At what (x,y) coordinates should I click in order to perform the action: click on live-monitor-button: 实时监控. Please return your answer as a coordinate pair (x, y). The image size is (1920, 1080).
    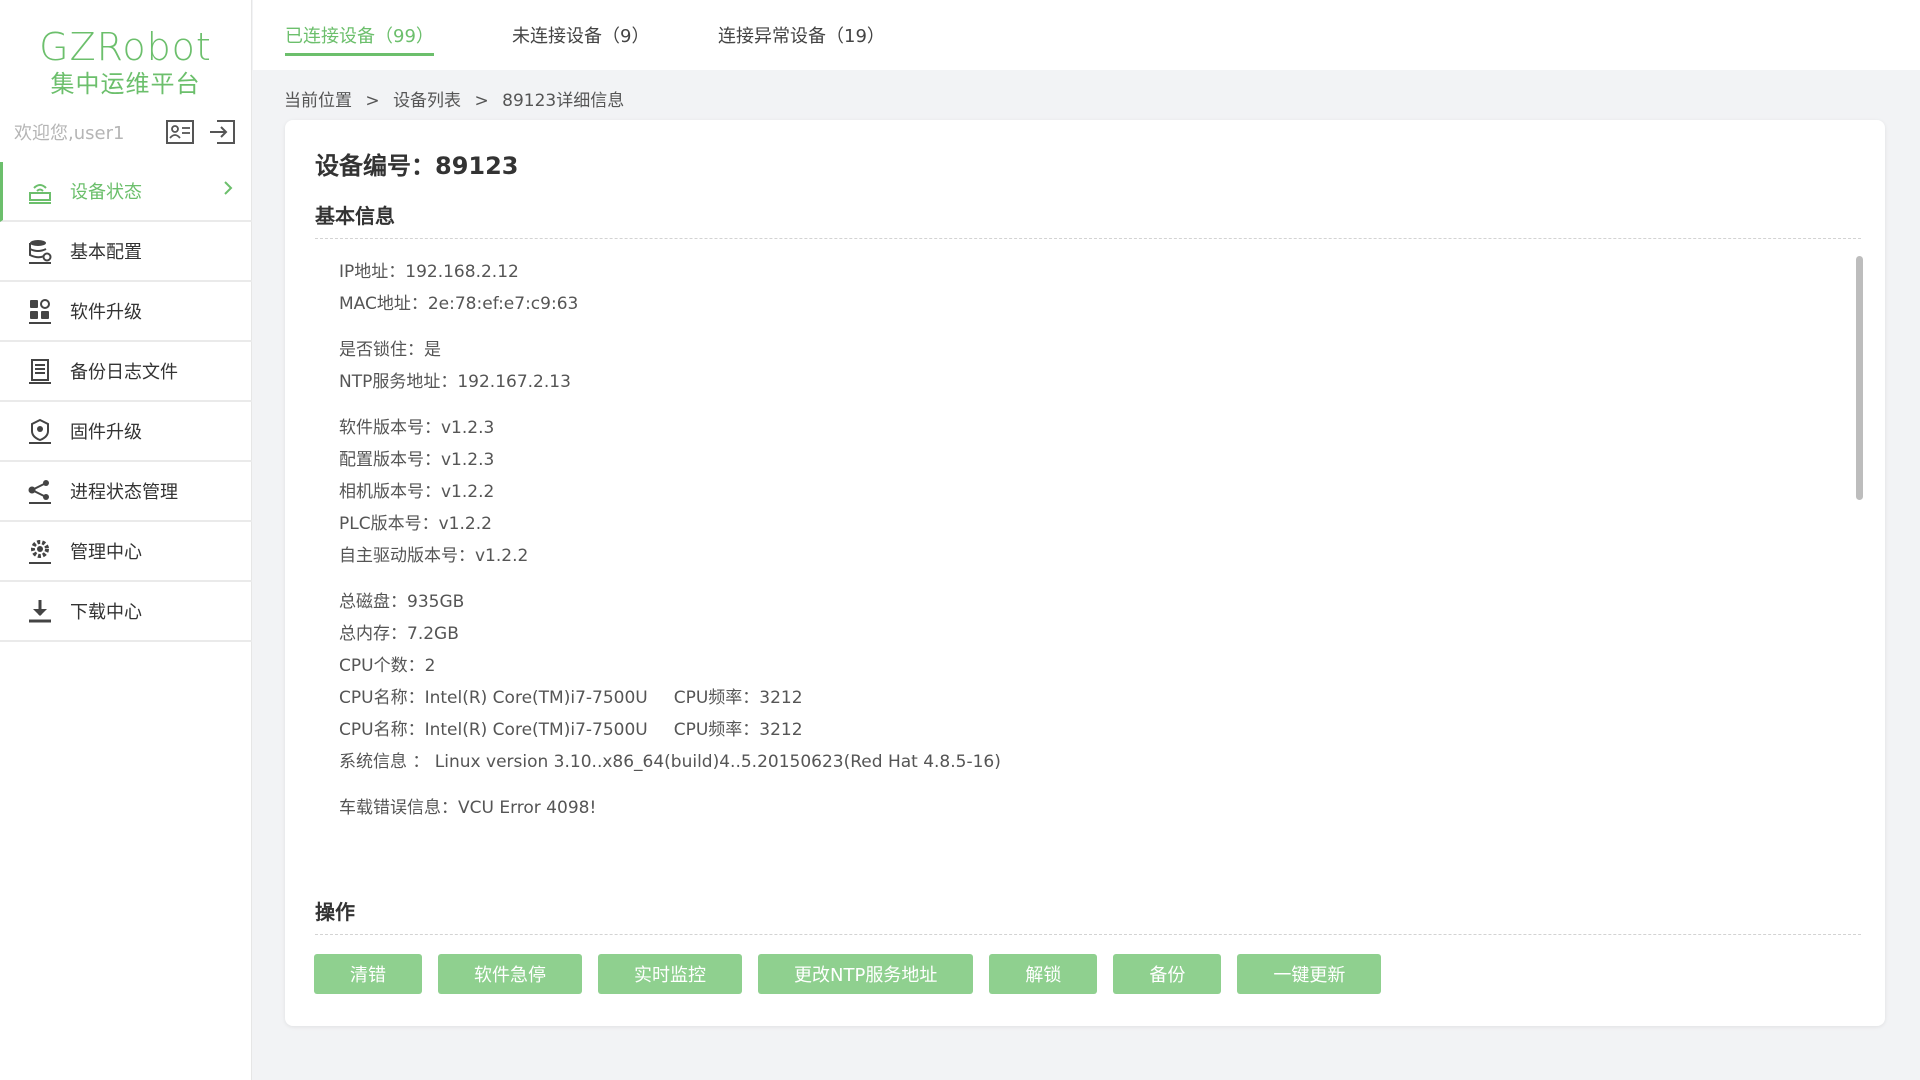
    Looking at the image, I should click on (670, 974).